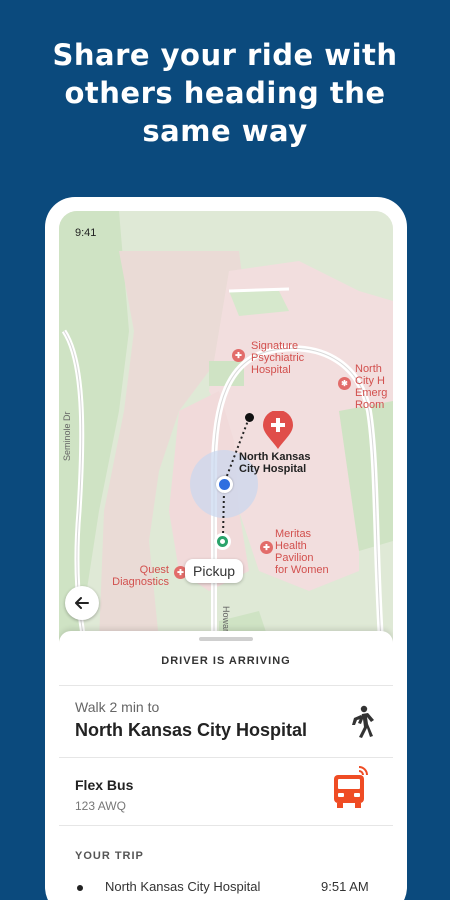 This screenshot has height=900, width=450. I want to click on arrow-left-icon, so click(82, 603).